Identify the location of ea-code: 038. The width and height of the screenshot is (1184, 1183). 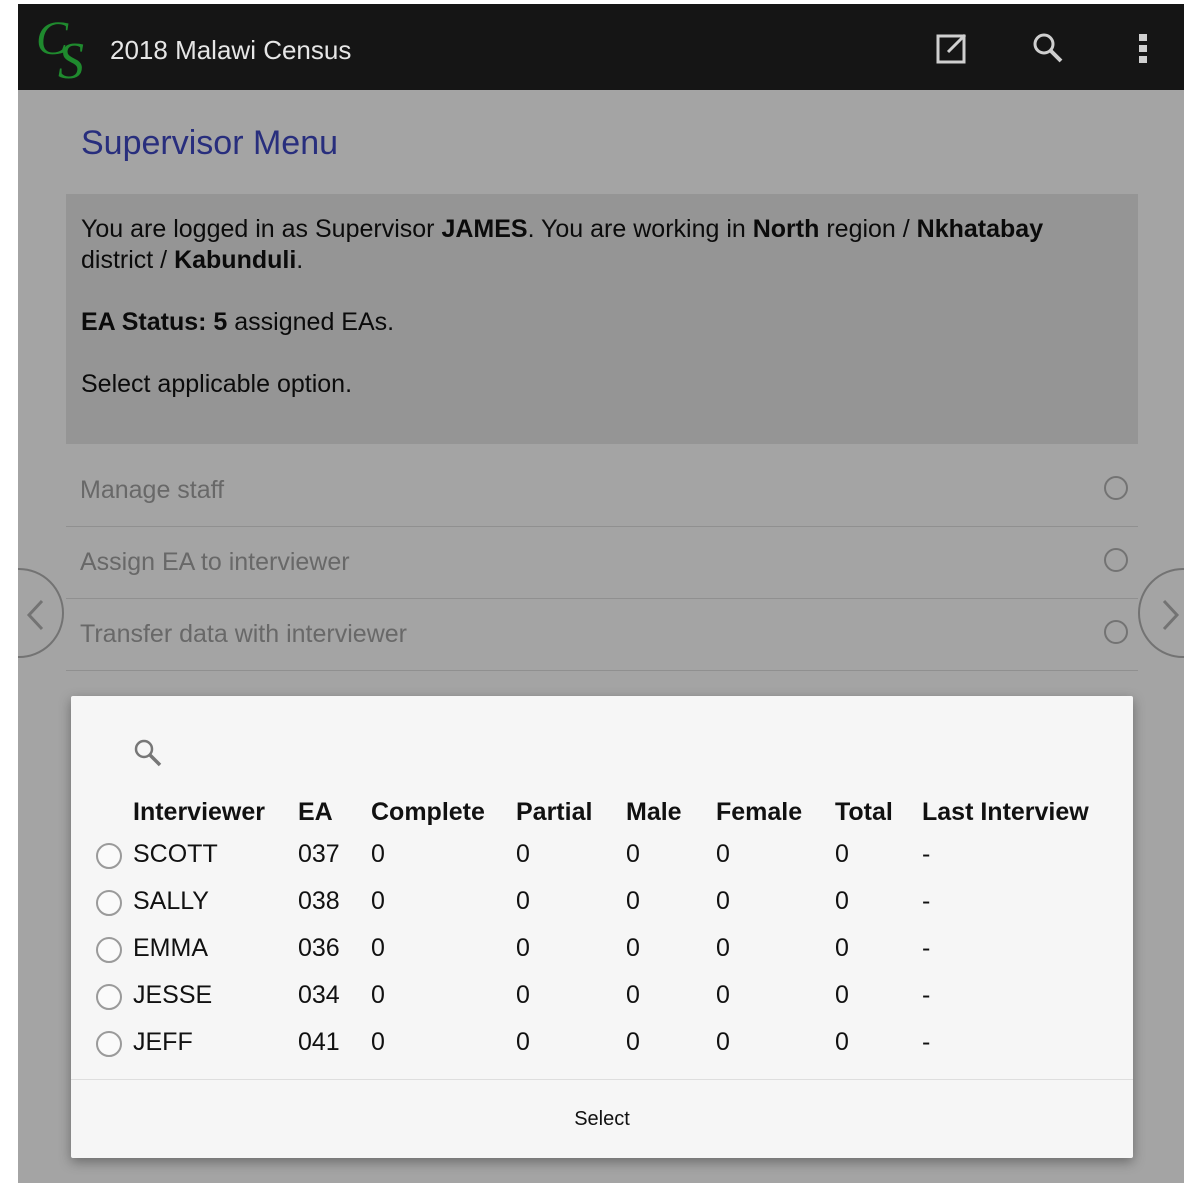
(319, 901).